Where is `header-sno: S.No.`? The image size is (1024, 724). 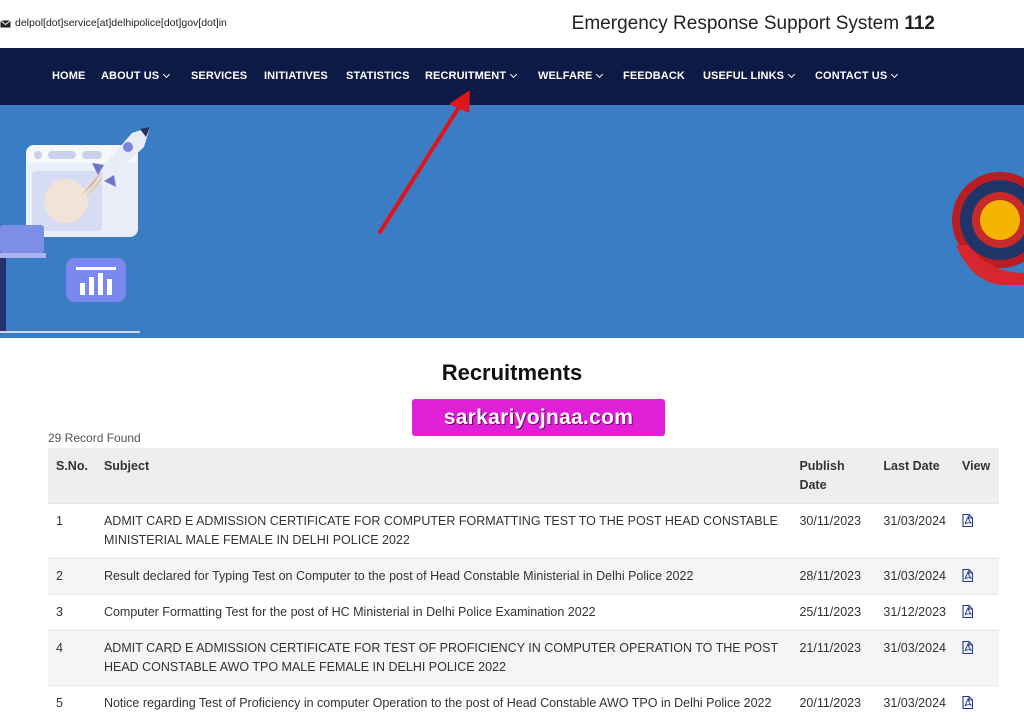 header-sno: S.No. is located at coordinates (72, 476).